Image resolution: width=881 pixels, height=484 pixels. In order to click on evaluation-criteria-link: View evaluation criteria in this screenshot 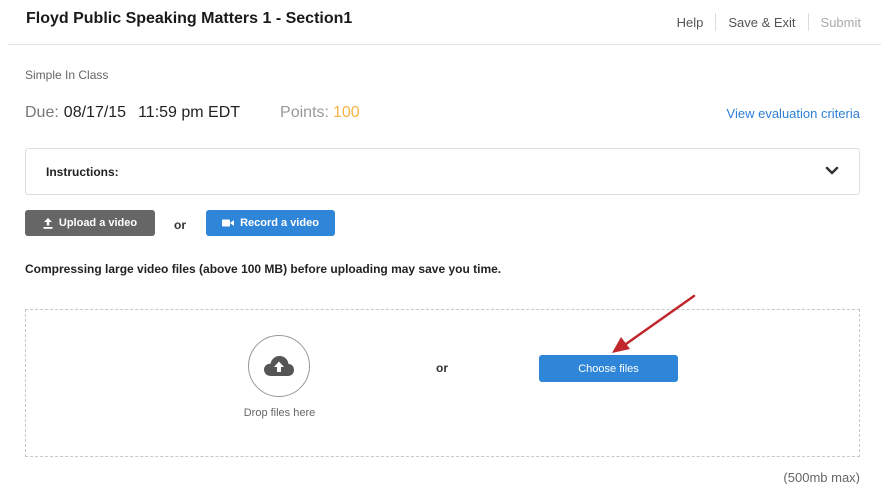, I will do `click(793, 113)`.